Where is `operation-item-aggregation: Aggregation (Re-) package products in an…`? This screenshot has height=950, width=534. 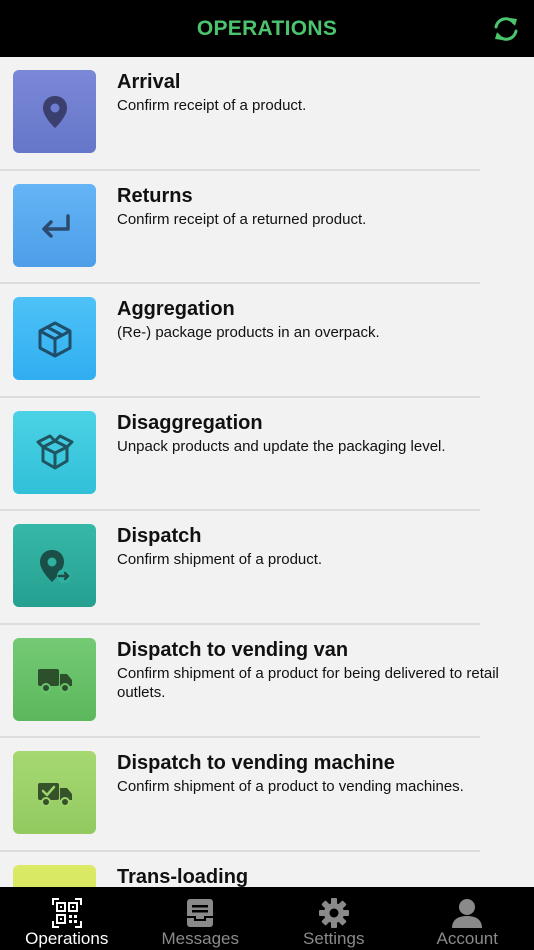 operation-item-aggregation: Aggregation (Re-) package products in an… is located at coordinates (267, 341).